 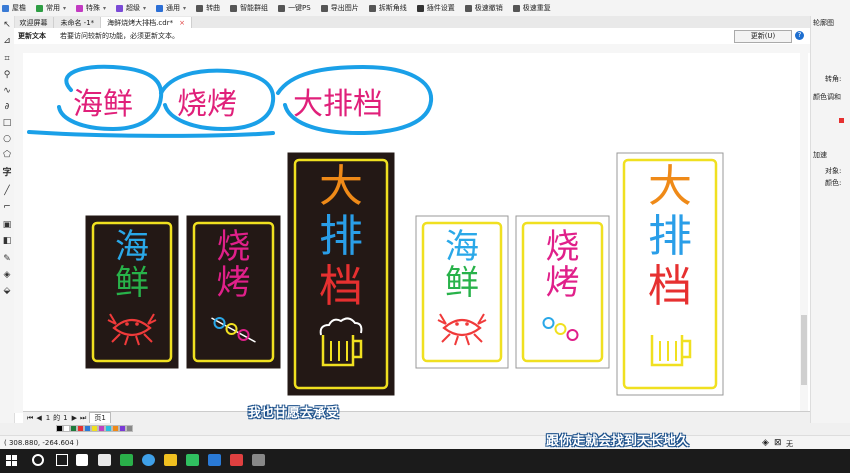 I want to click on help-icon: ?, so click(x=799, y=35).